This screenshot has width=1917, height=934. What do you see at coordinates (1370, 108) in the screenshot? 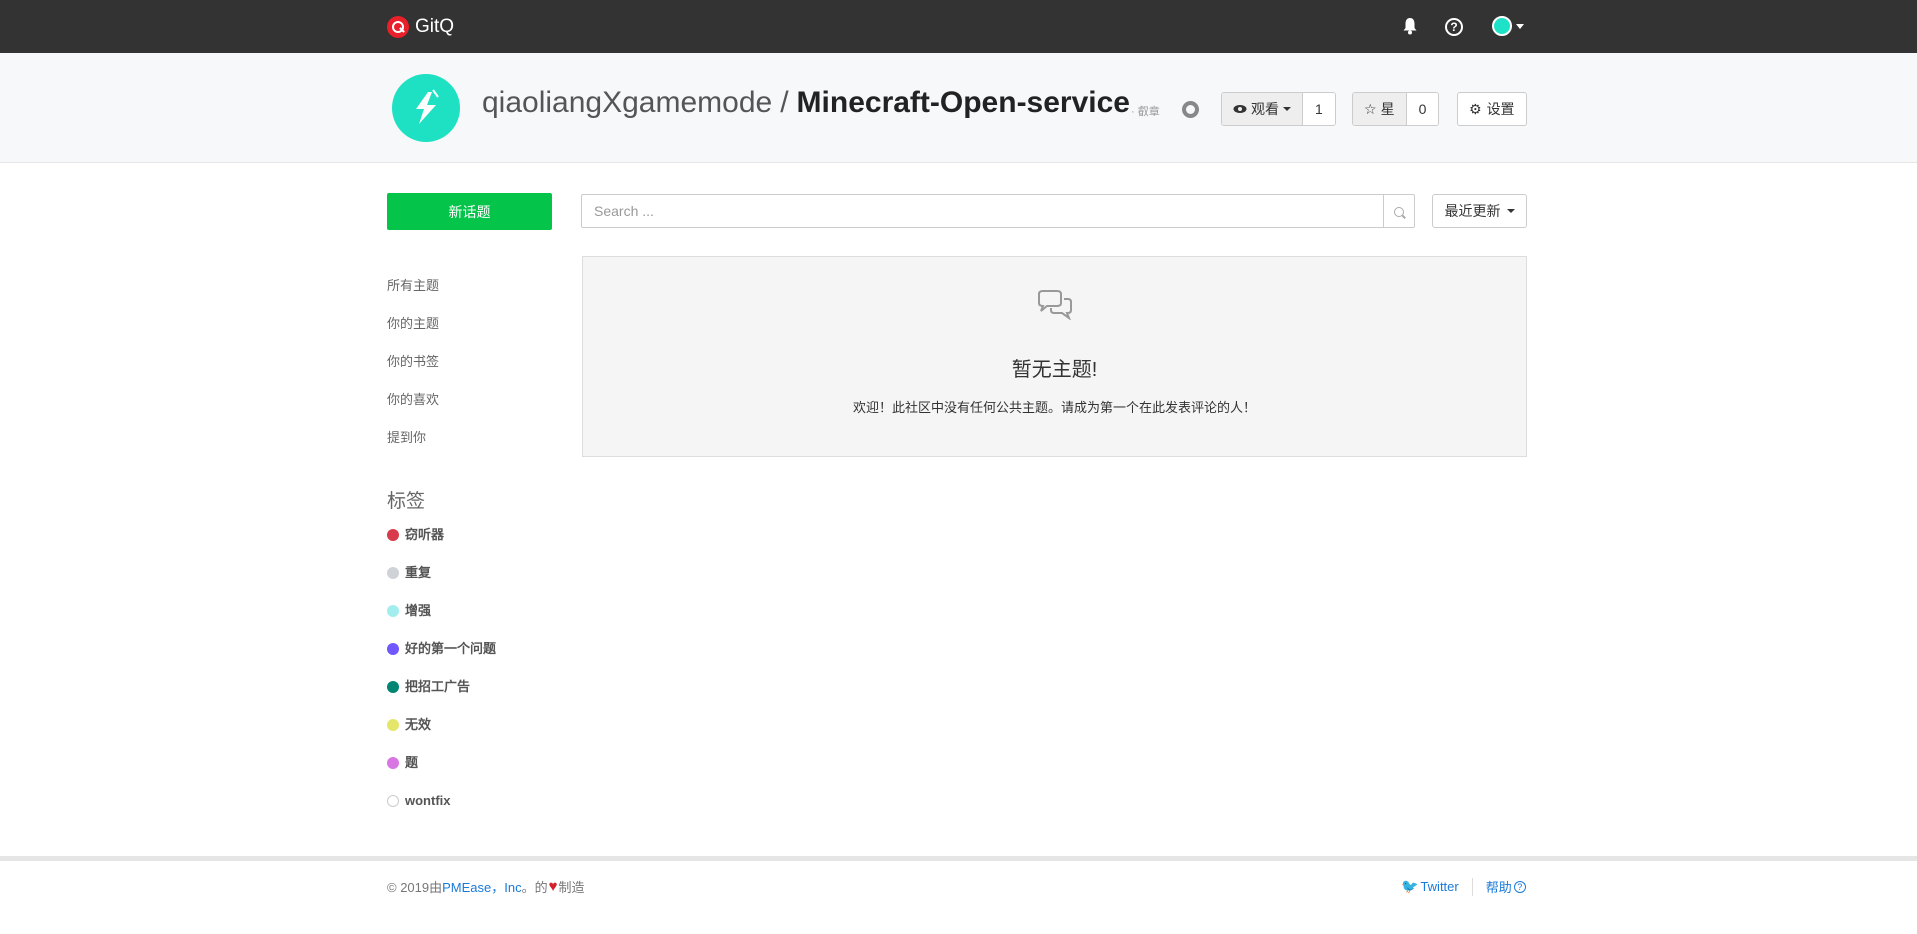
I see `star-icon: ☆` at bounding box center [1370, 108].